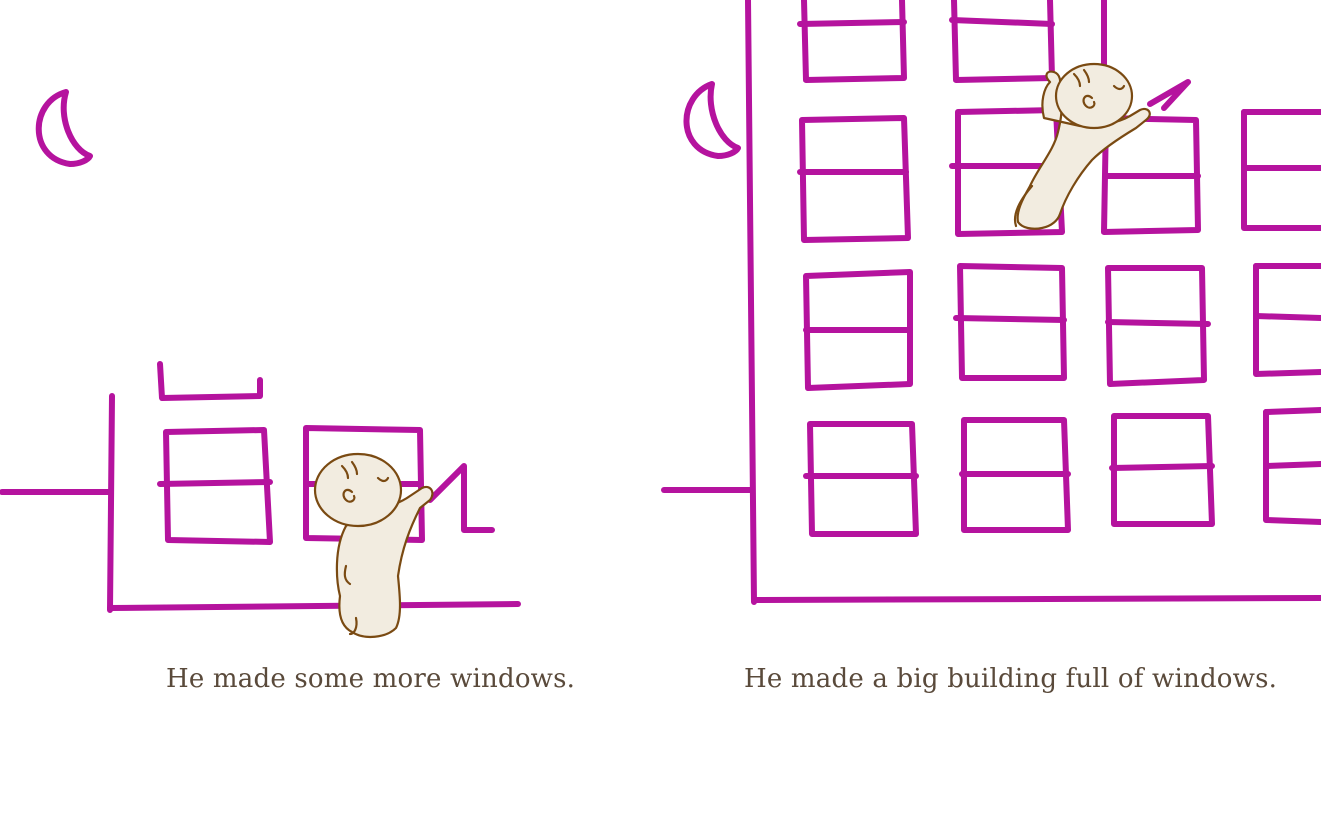 The width and height of the screenshot is (1321, 824). I want to click on window-r1c4, so click(1281, 170).